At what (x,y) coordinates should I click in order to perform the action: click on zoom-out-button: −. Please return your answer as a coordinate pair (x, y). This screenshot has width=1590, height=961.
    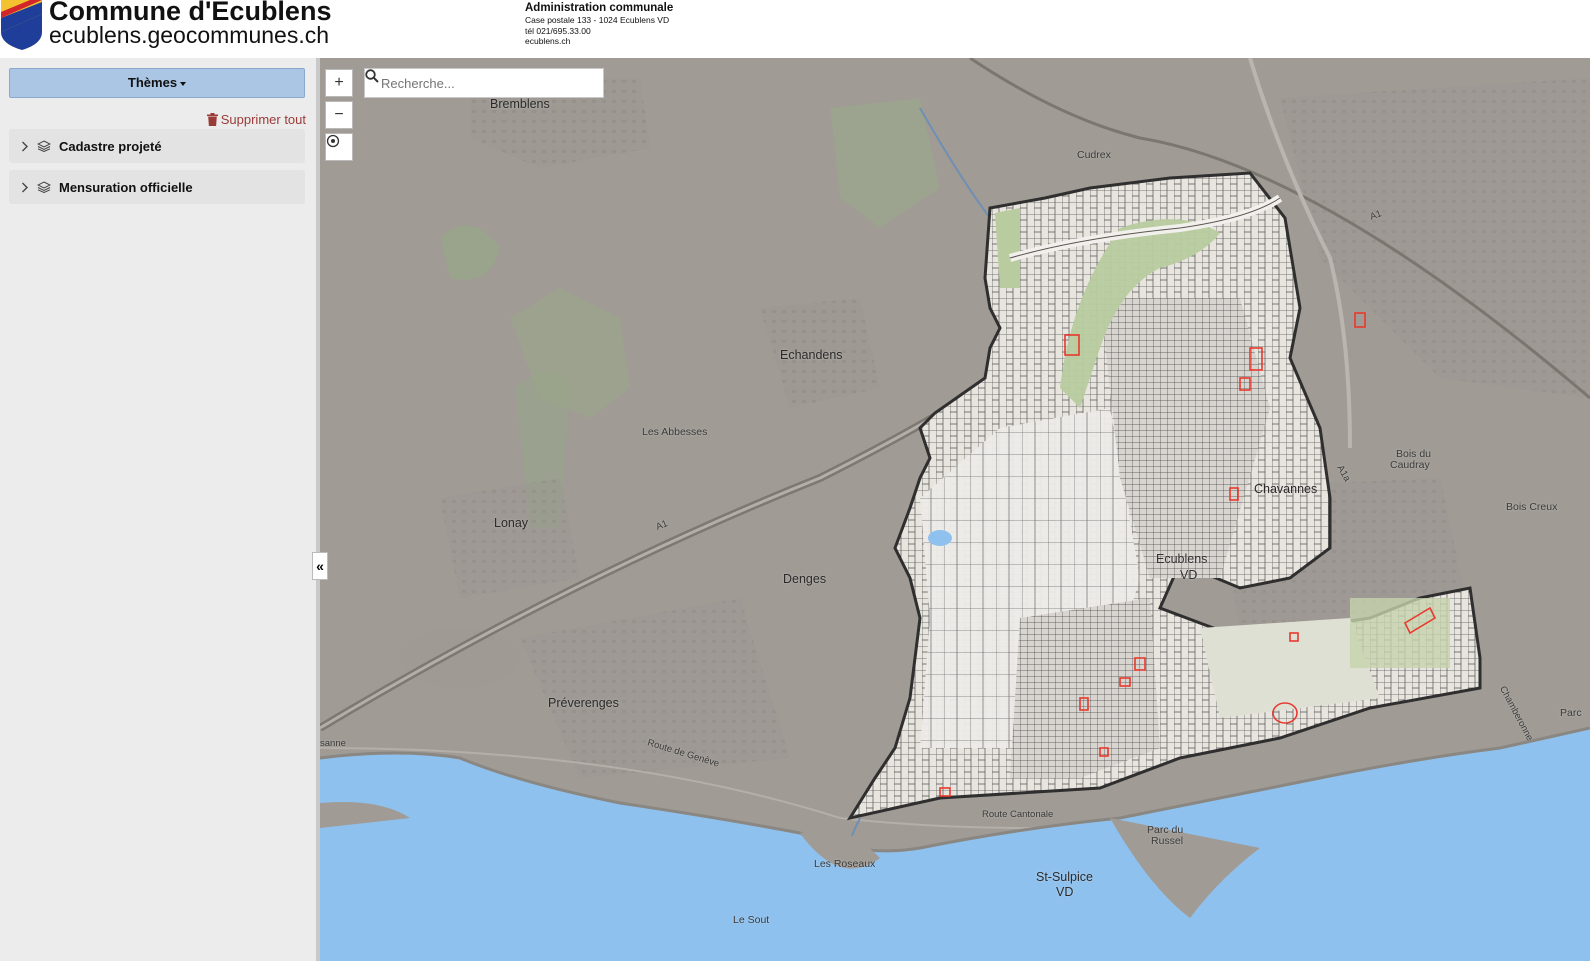
    Looking at the image, I should click on (339, 115).